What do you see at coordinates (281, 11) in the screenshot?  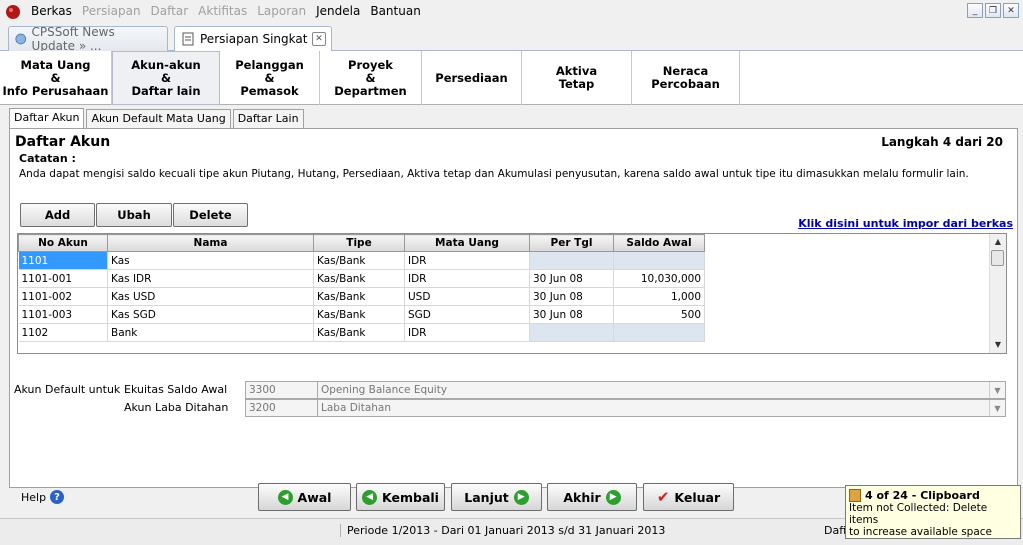 I see `menu-laporan: Laporan` at bounding box center [281, 11].